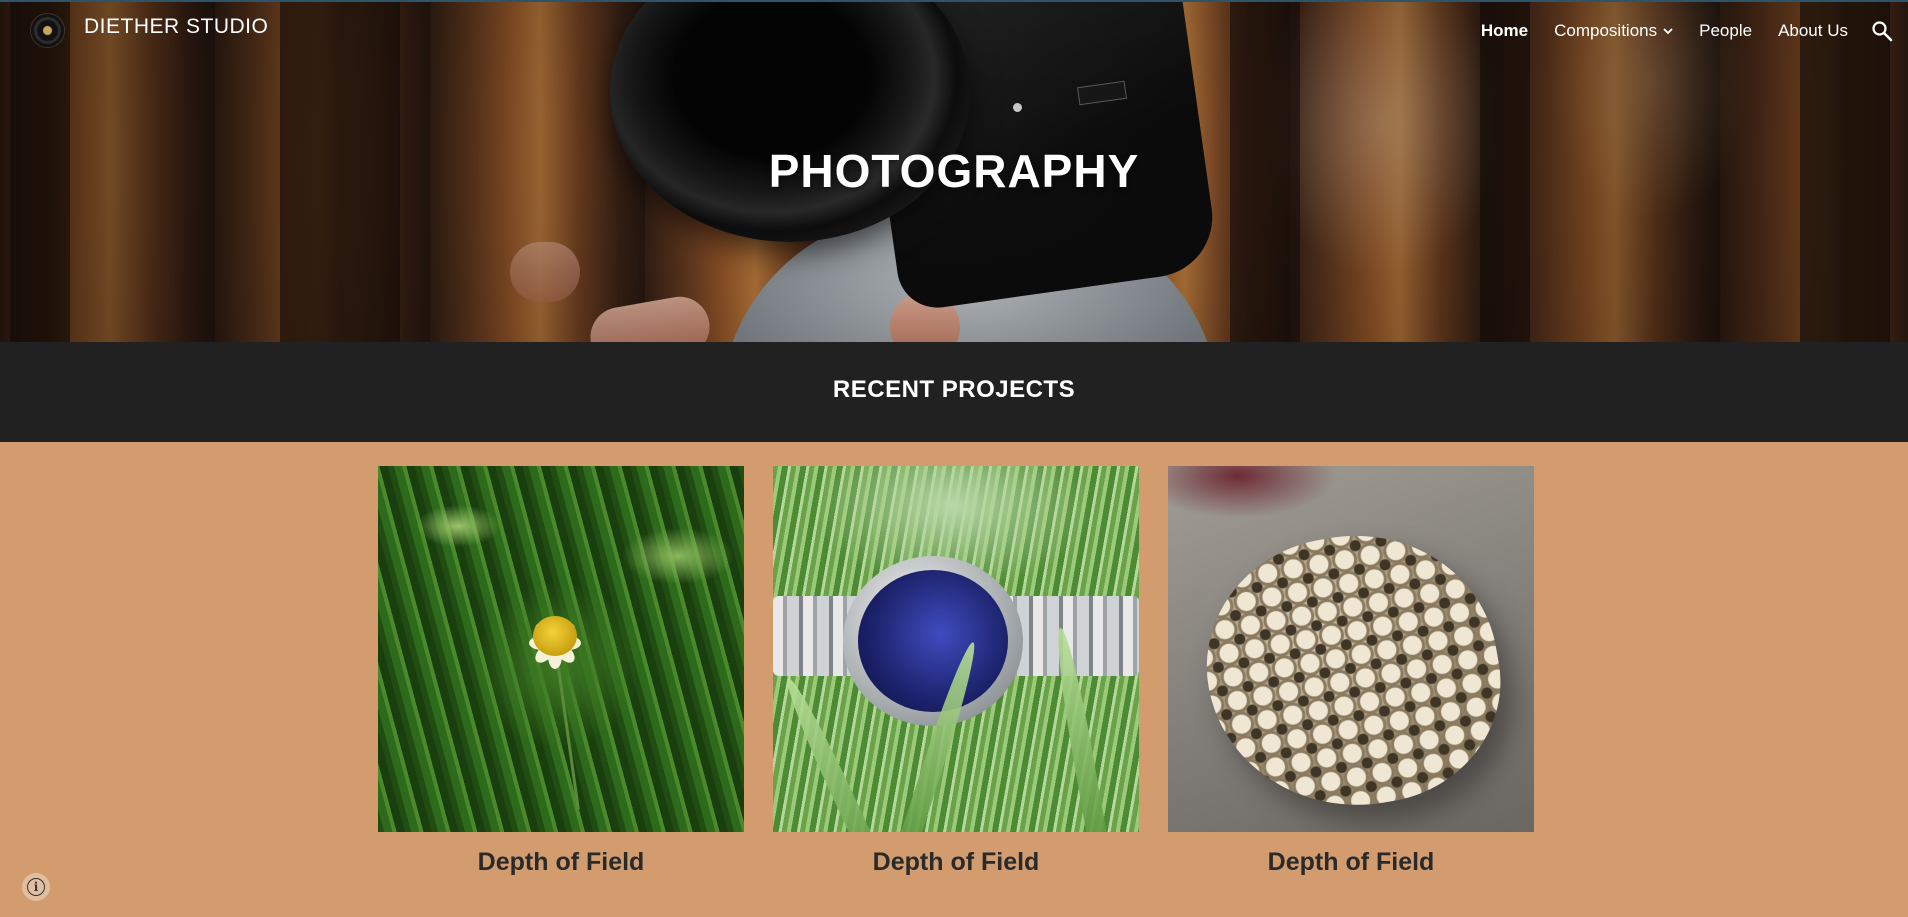 Image resolution: width=1908 pixels, height=917 pixels. What do you see at coordinates (956, 649) in the screenshot?
I see `project-image-watch` at bounding box center [956, 649].